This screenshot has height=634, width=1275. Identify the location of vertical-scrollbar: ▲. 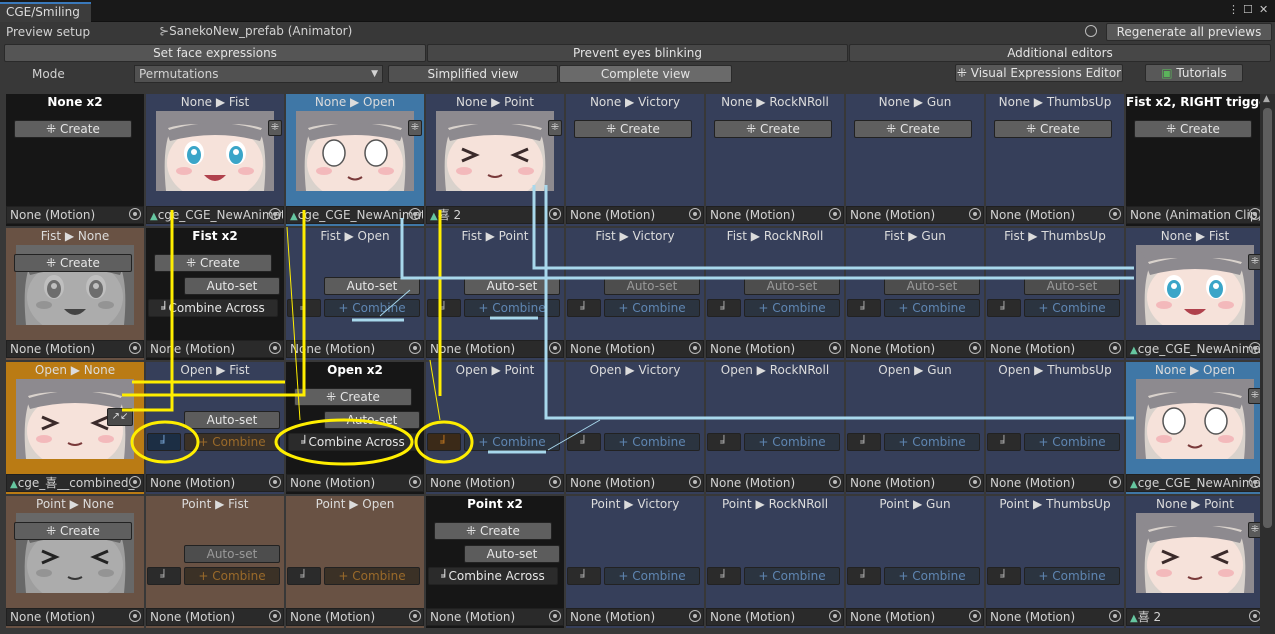
(1267, 364).